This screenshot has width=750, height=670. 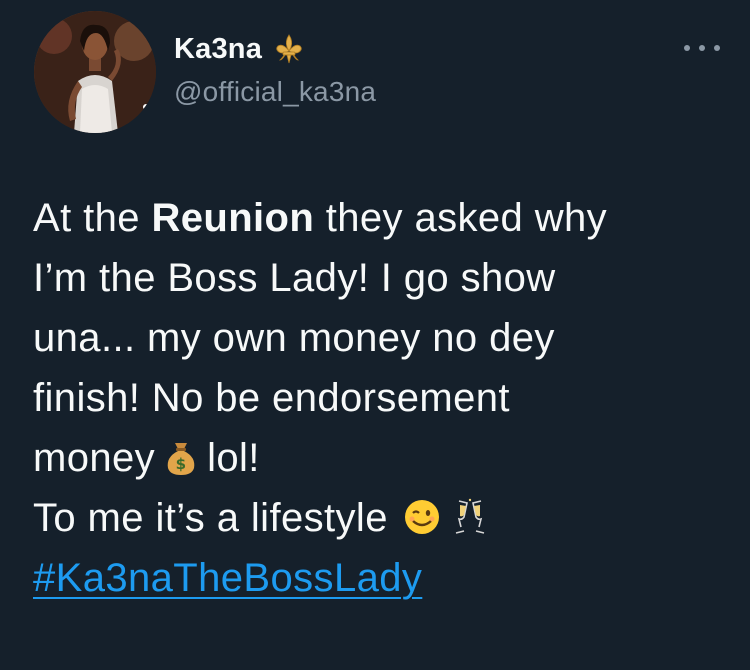 I want to click on tweet-line-2: I’m the Boss Lady! I go show, so click(x=294, y=278).